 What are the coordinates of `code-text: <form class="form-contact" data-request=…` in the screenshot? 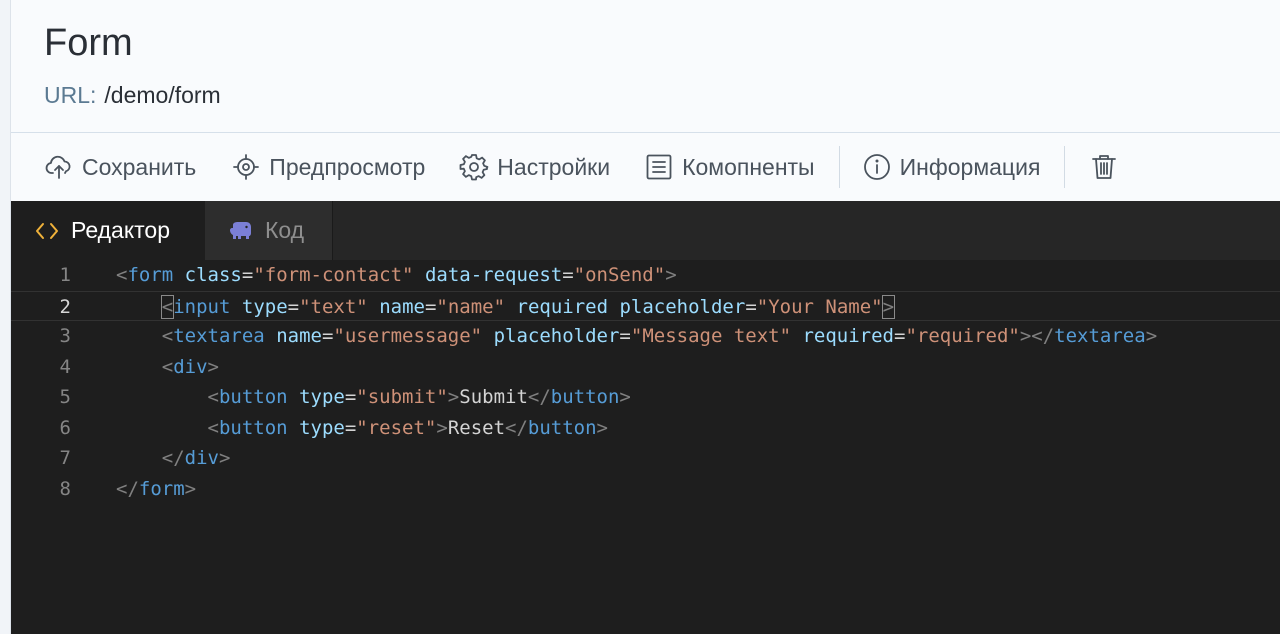 It's located at (396, 275).